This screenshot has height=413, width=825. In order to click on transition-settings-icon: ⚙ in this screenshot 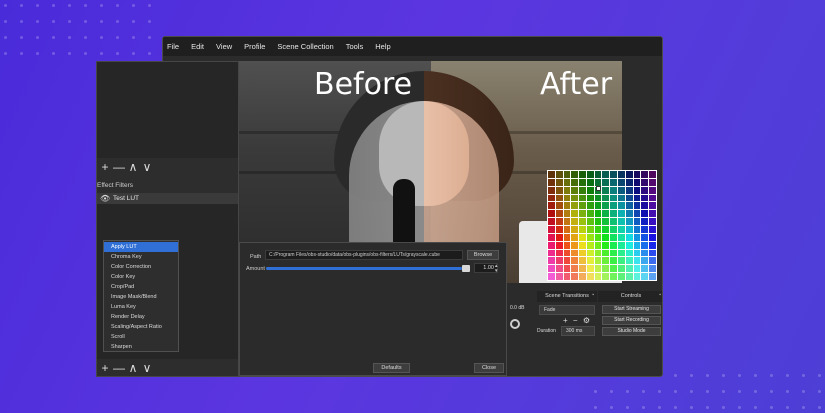, I will do `click(586, 320)`.